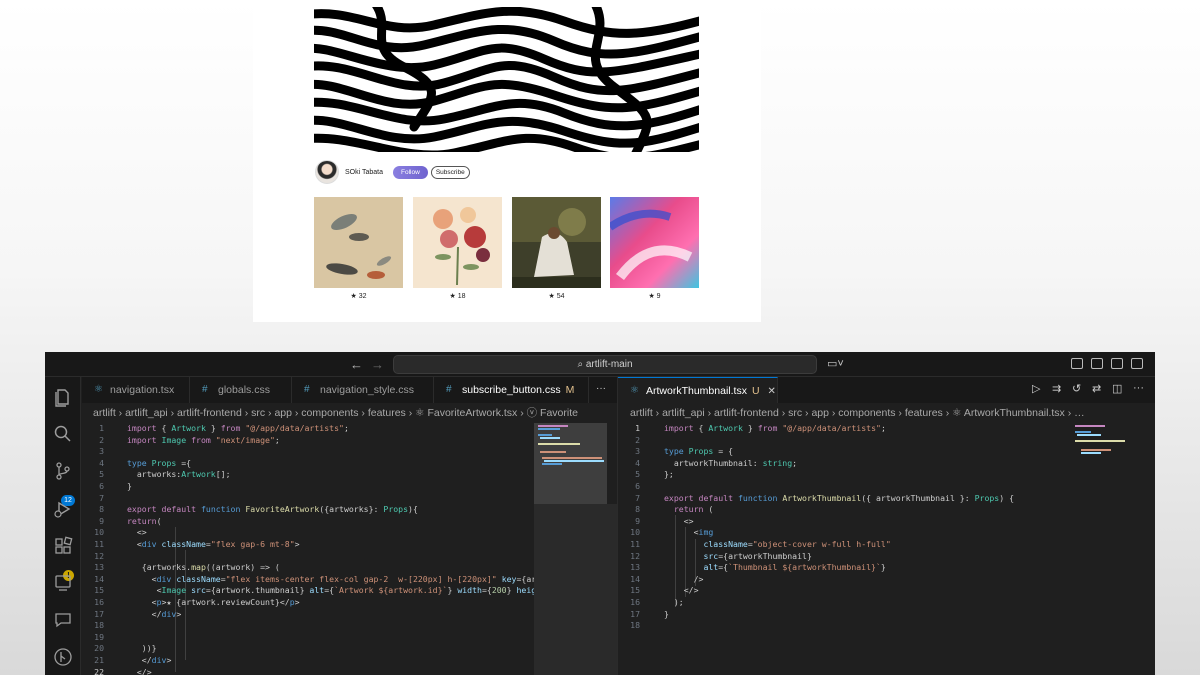 Image resolution: width=1200 pixels, height=675 pixels. Describe the element at coordinates (358, 242) in the screenshot. I see `artwork-thumbnail-birds` at that location.